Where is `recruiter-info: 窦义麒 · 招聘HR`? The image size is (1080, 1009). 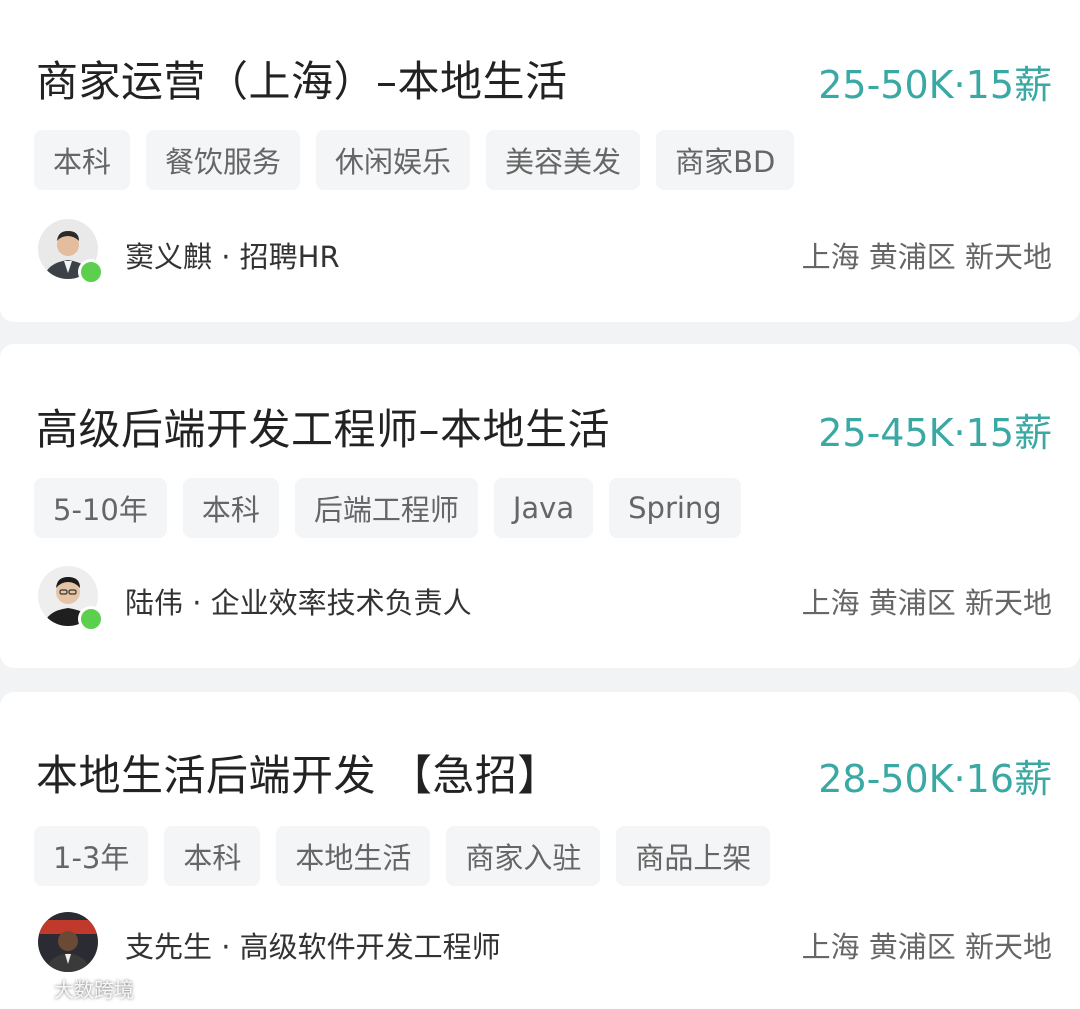 recruiter-info: 窦义麒 · 招聘HR is located at coordinates (232, 257).